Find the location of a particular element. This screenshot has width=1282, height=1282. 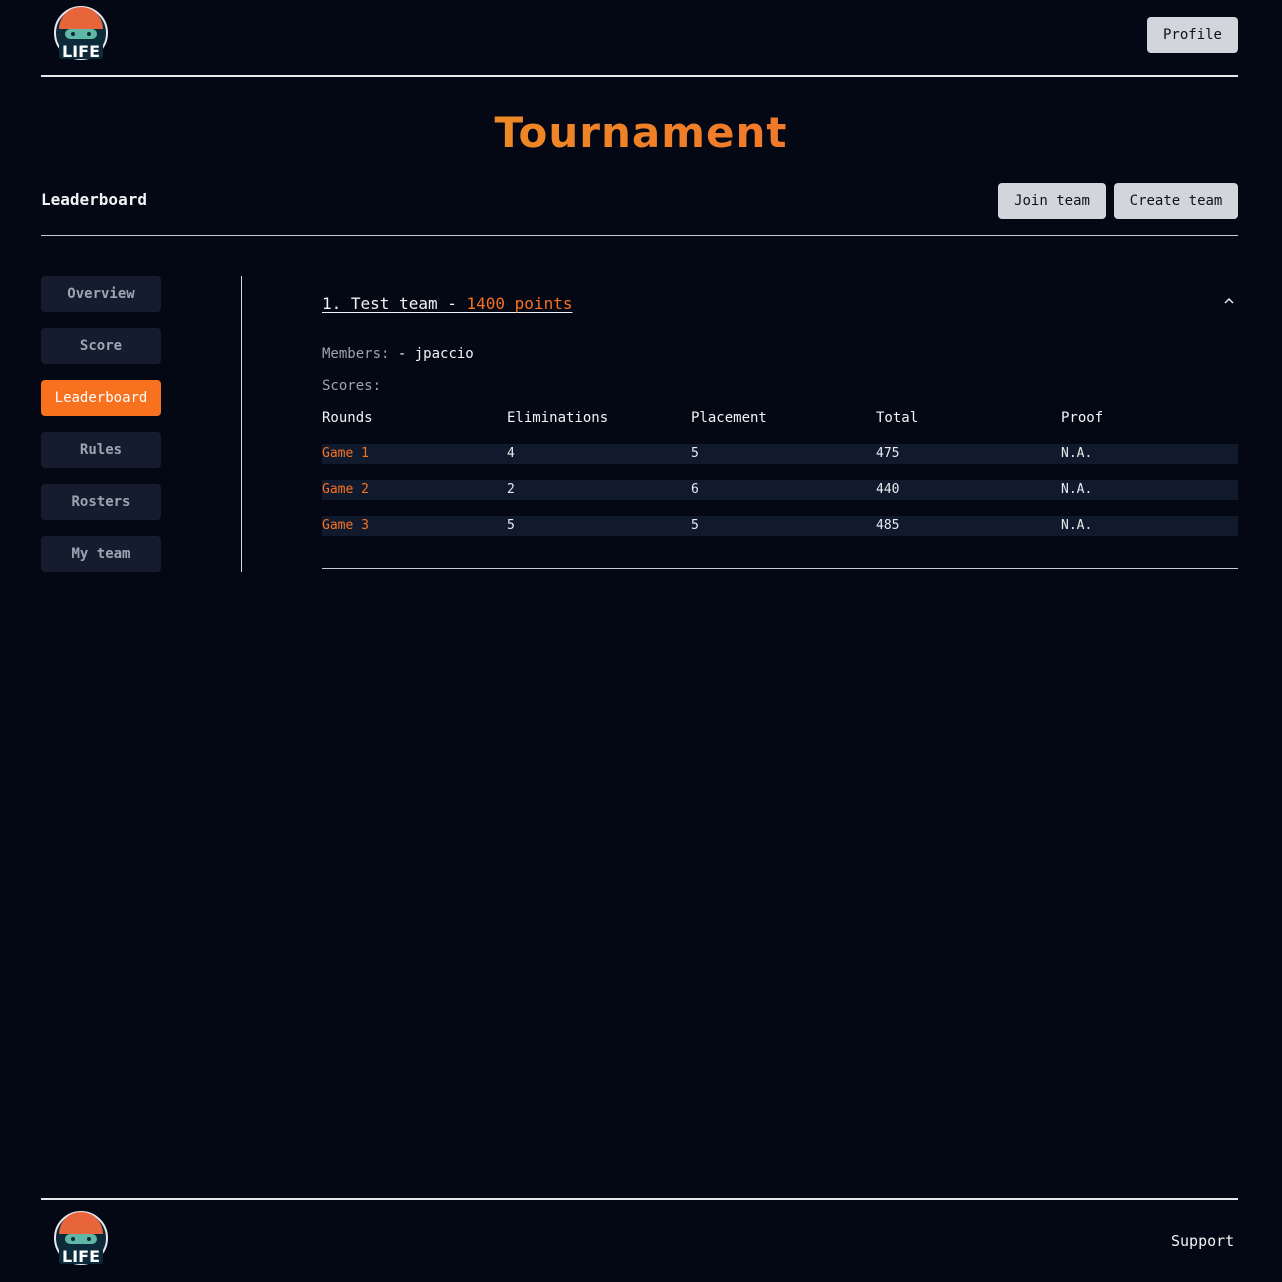

team-points: 1400 points is located at coordinates (519, 303).